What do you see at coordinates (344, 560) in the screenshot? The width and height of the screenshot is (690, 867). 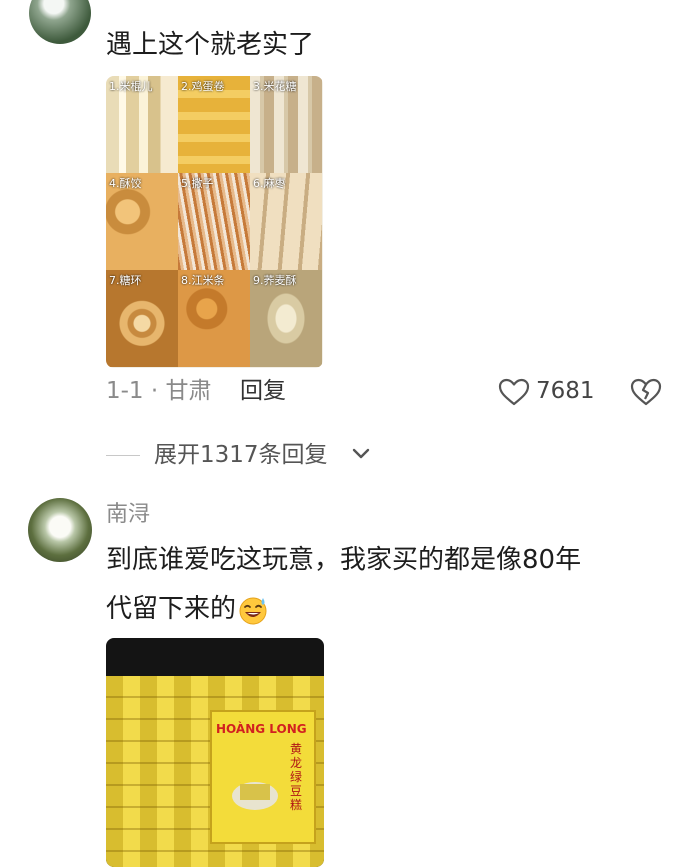 I see `comment-text: 到底谁爱吃这玩意，我家买的都是像80年` at bounding box center [344, 560].